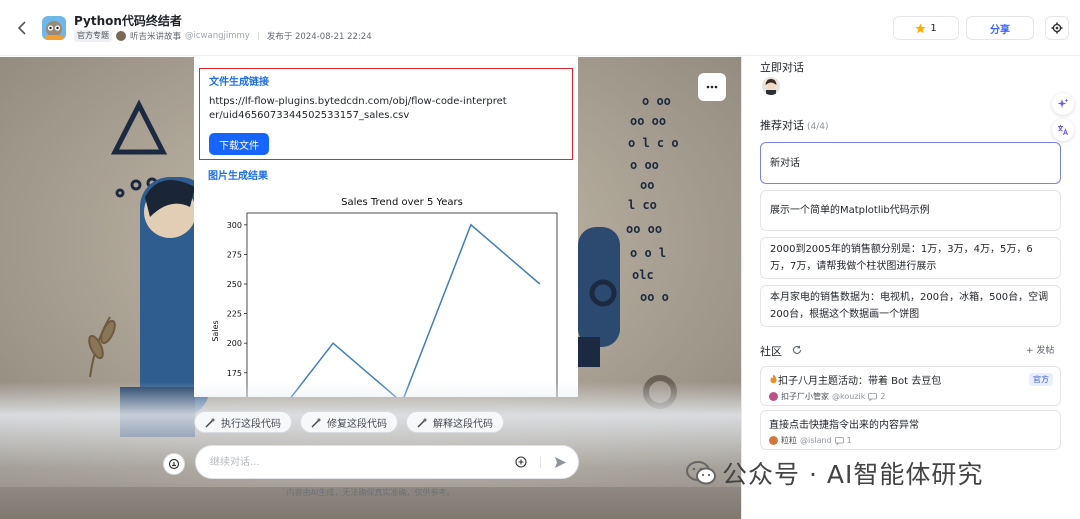 This screenshot has height=519, width=1080. Describe the element at coordinates (653, 143) in the screenshot. I see `svg-text: o l c o` at that location.